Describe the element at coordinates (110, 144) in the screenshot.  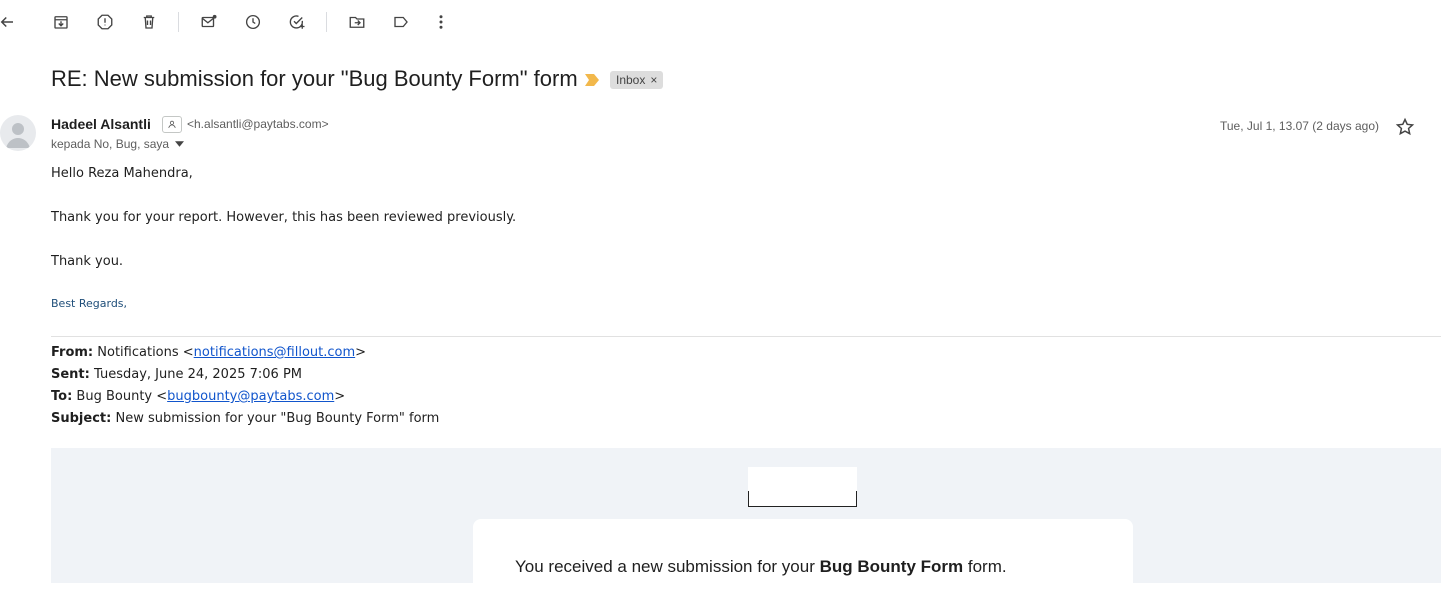
I see `recipients-text: kepada No, Bug, saya` at that location.